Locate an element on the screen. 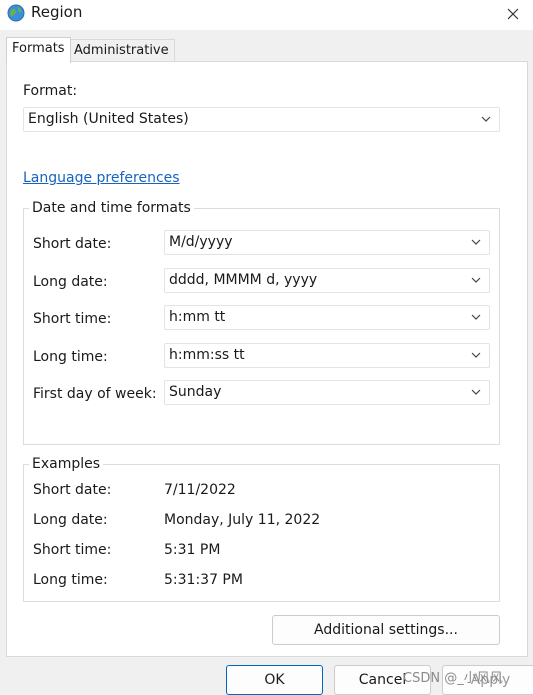  long-date-select: dddd, MMMM d, yyyy is located at coordinates (327, 280).